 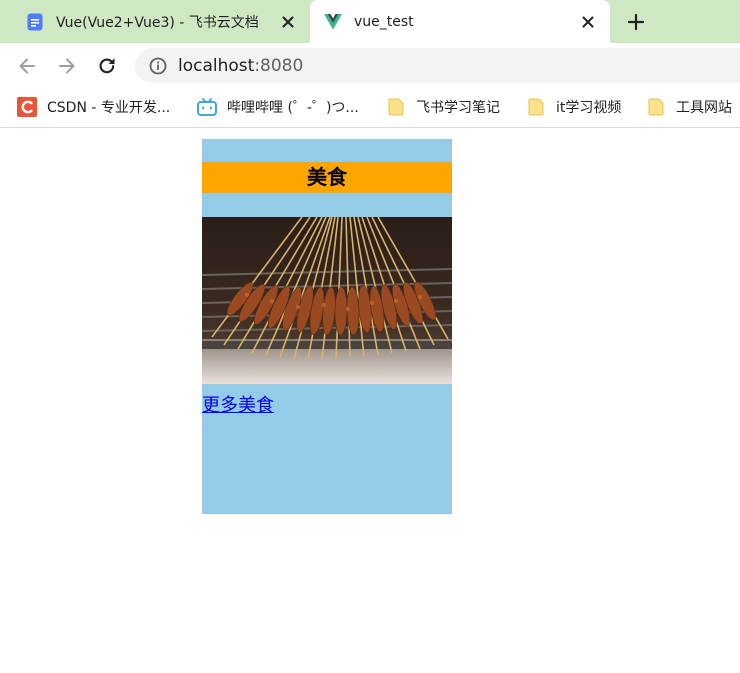 I want to click on feishu-doc-icon, so click(x=35, y=22).